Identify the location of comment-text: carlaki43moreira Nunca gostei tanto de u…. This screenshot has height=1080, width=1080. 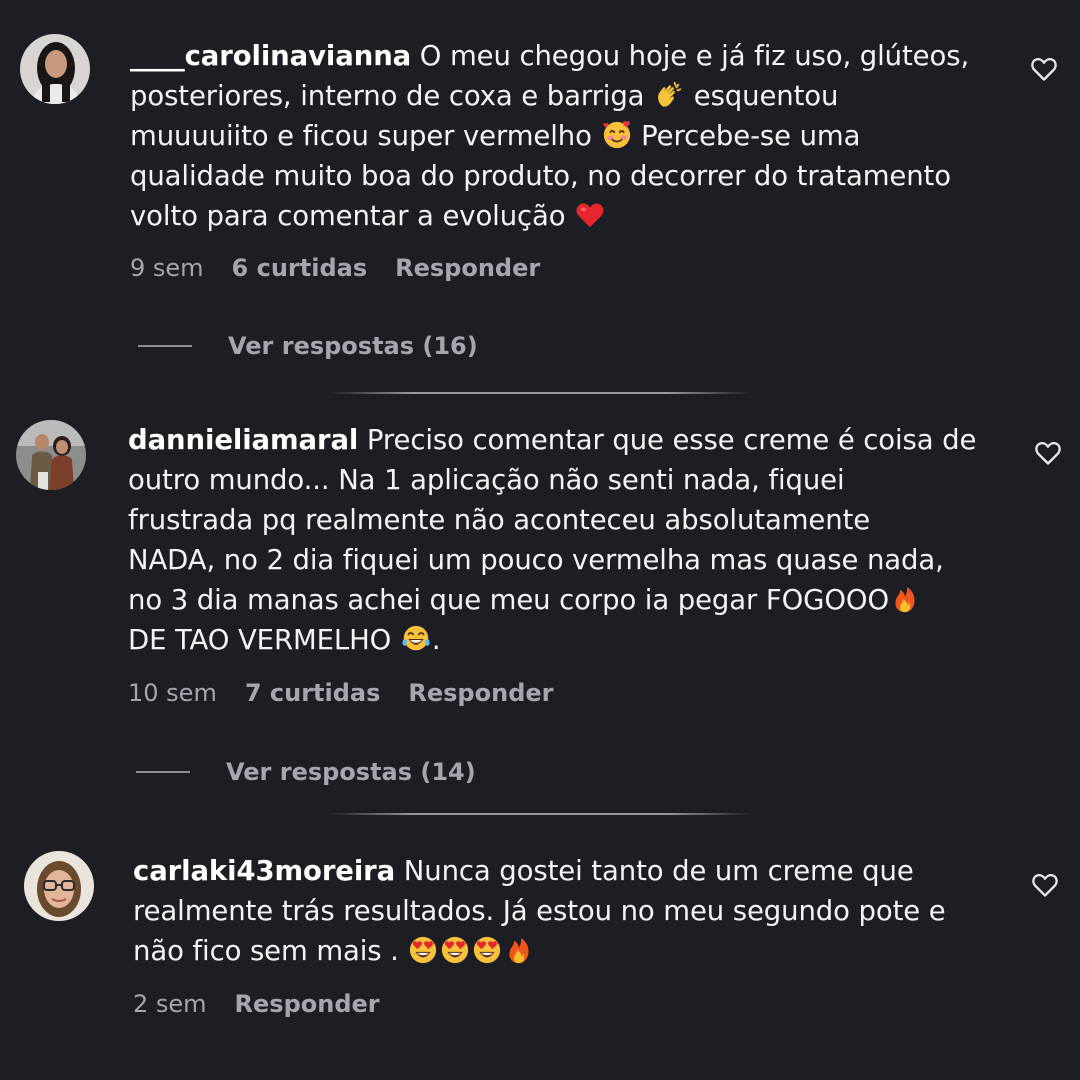
(573, 911).